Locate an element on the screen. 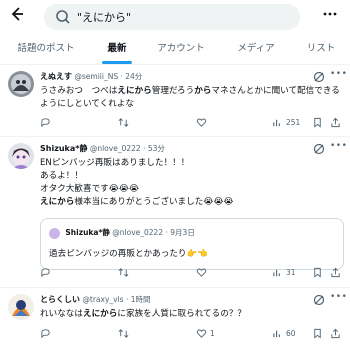  tab-lists: リスト is located at coordinates (321, 49).